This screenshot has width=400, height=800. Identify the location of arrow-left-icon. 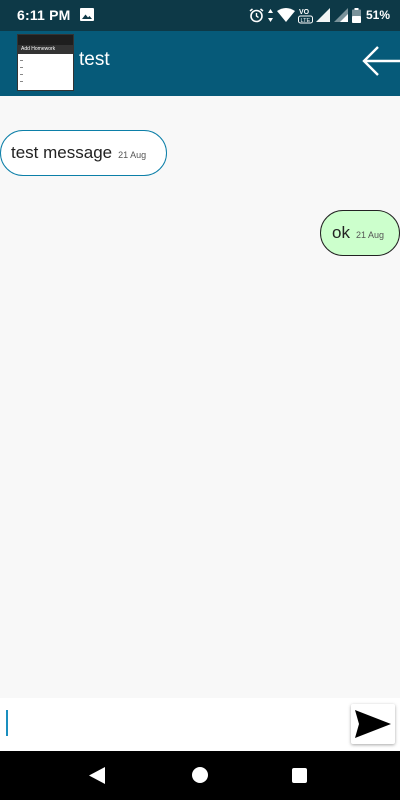
(381, 61).